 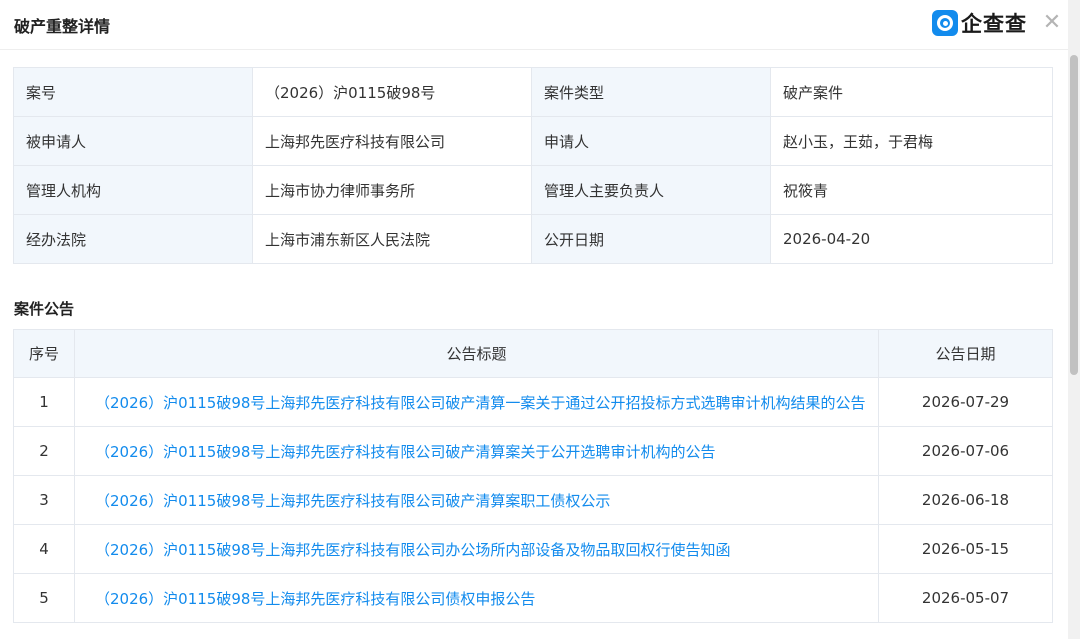 I want to click on section-title-announcements: 案件公告, so click(x=44, y=309).